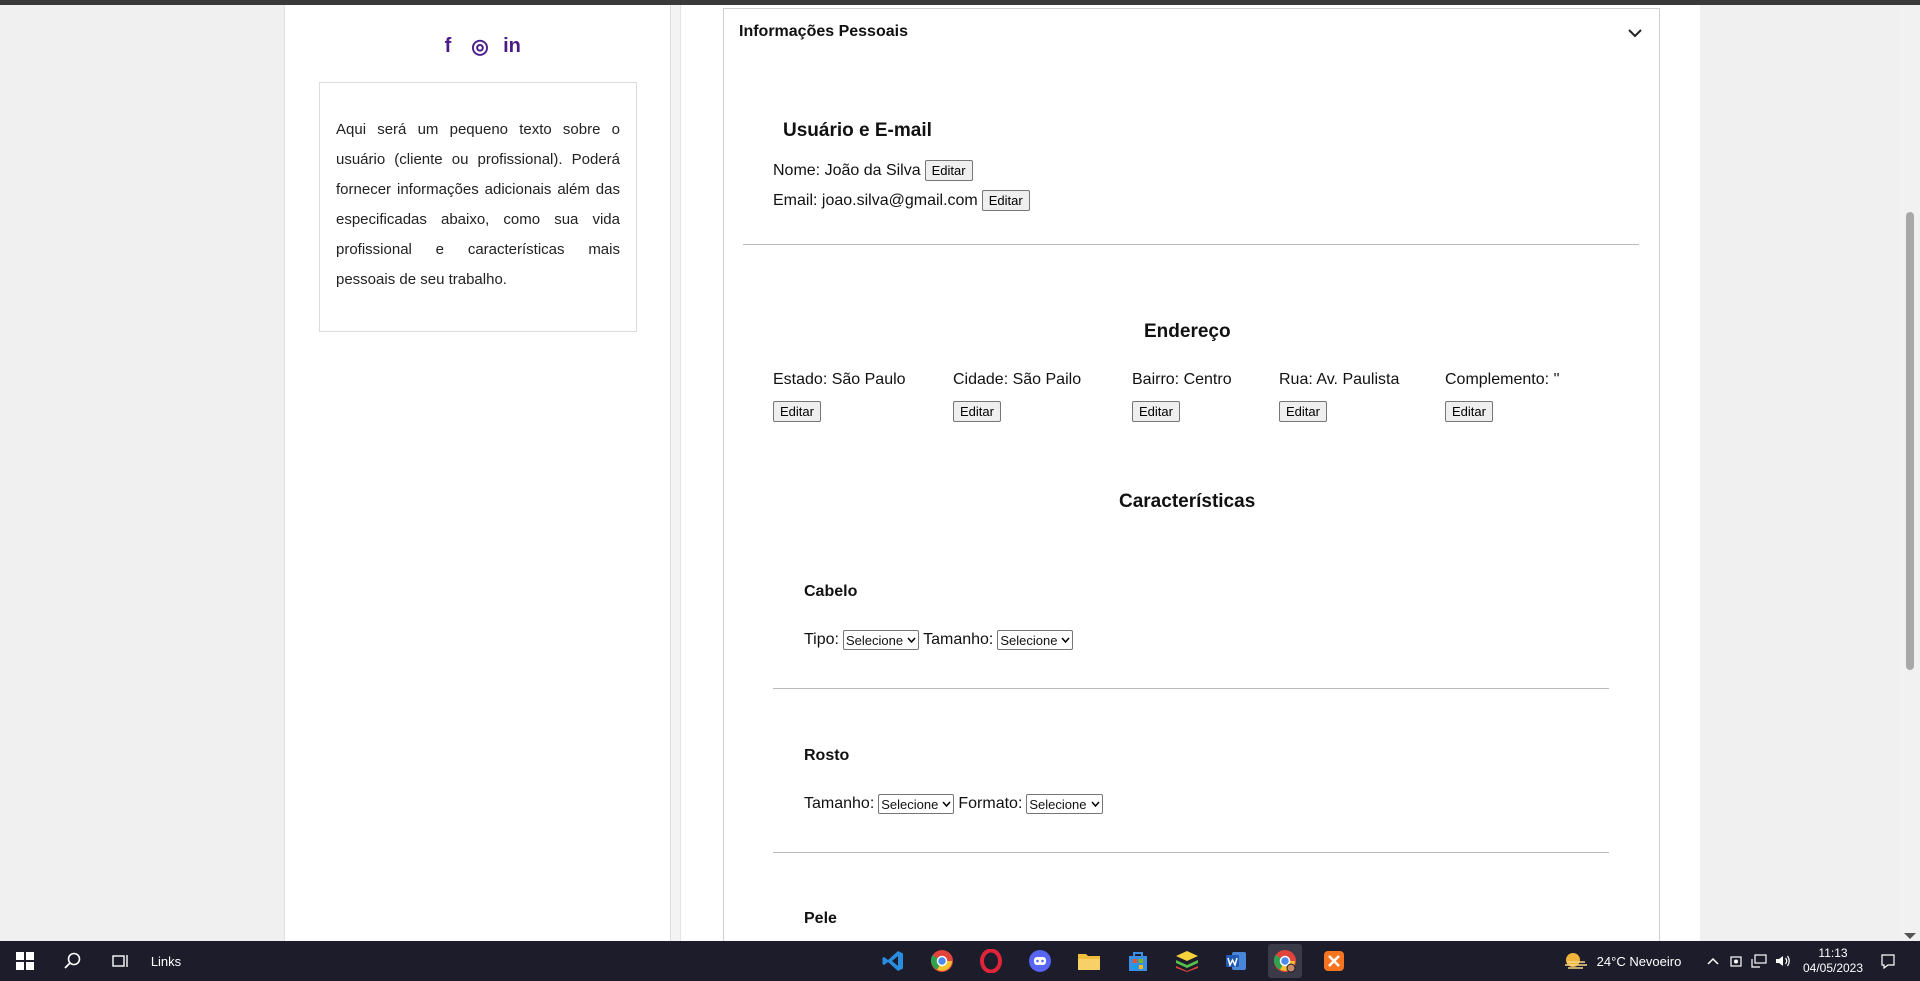 The height and width of the screenshot is (981, 1920). I want to click on word-icon, so click(1236, 961).